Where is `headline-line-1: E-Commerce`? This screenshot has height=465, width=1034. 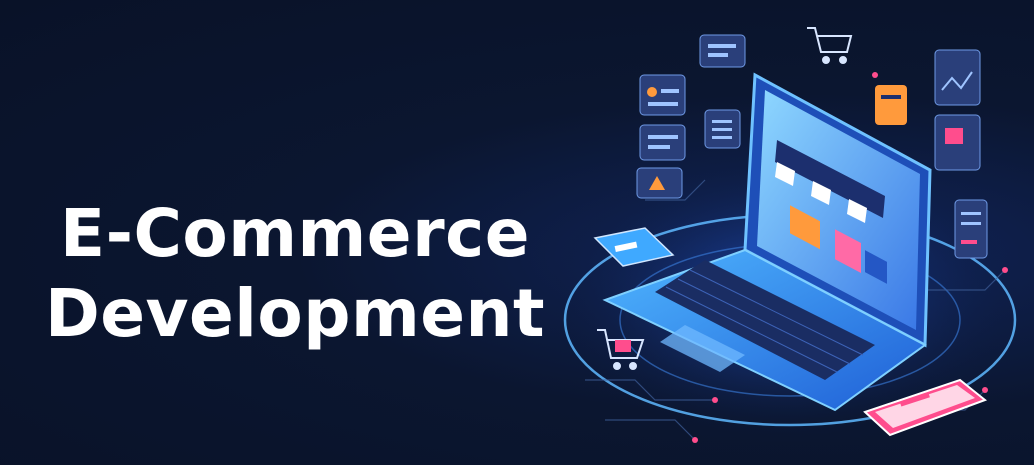 headline-line-1: E-Commerce is located at coordinates (295, 234).